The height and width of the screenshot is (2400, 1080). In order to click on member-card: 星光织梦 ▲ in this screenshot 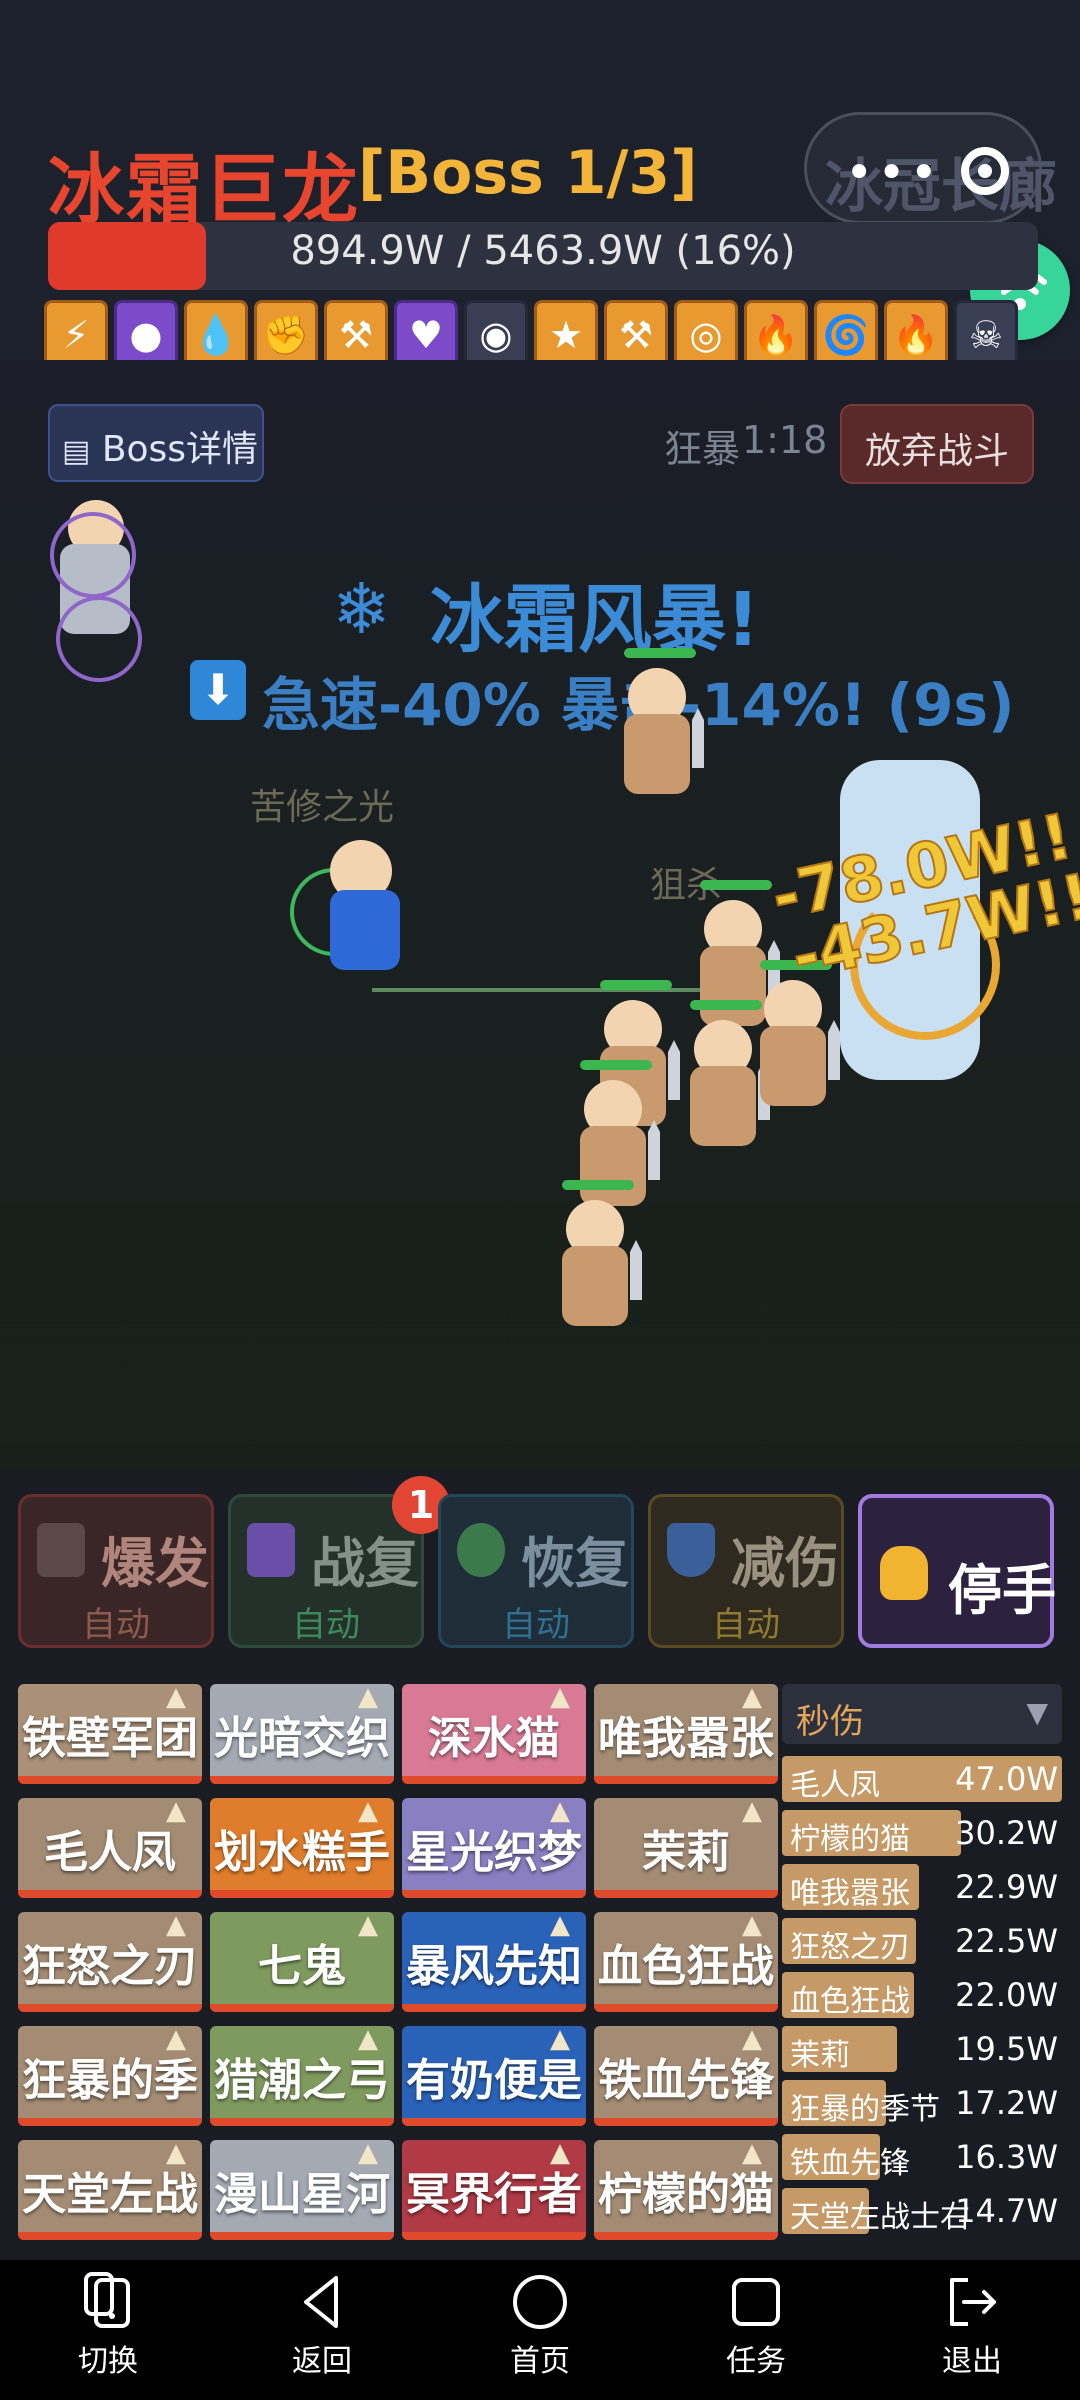, I will do `click(494, 1848)`.